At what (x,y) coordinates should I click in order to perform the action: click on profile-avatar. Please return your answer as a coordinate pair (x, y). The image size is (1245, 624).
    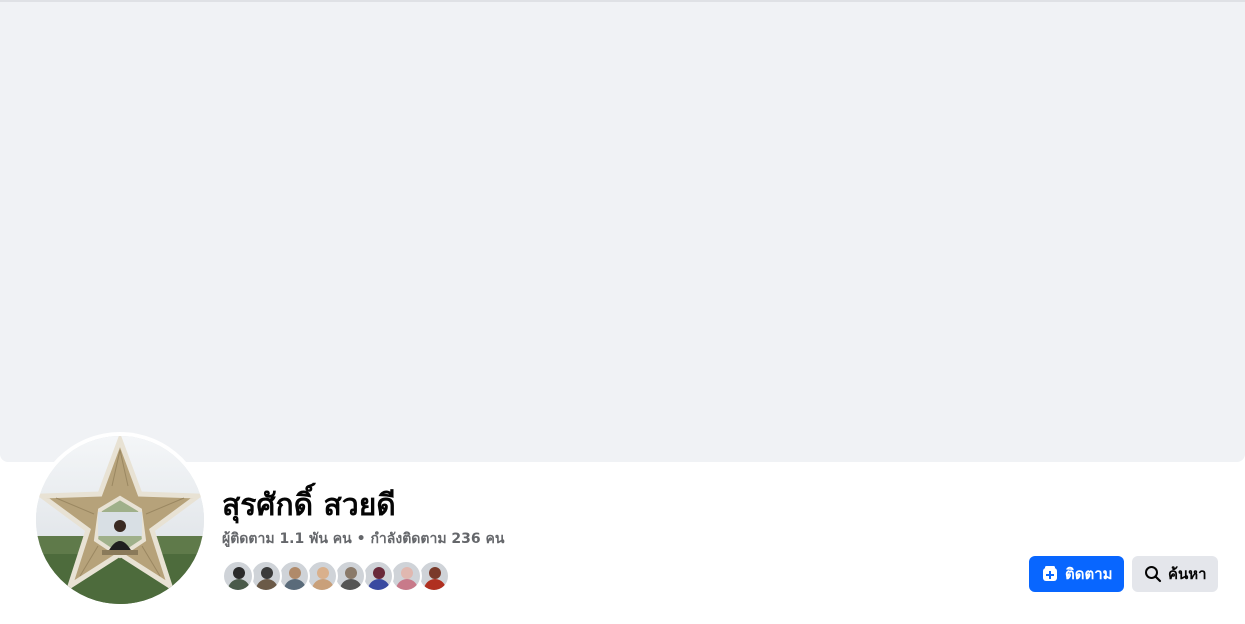
    Looking at the image, I should click on (120, 520).